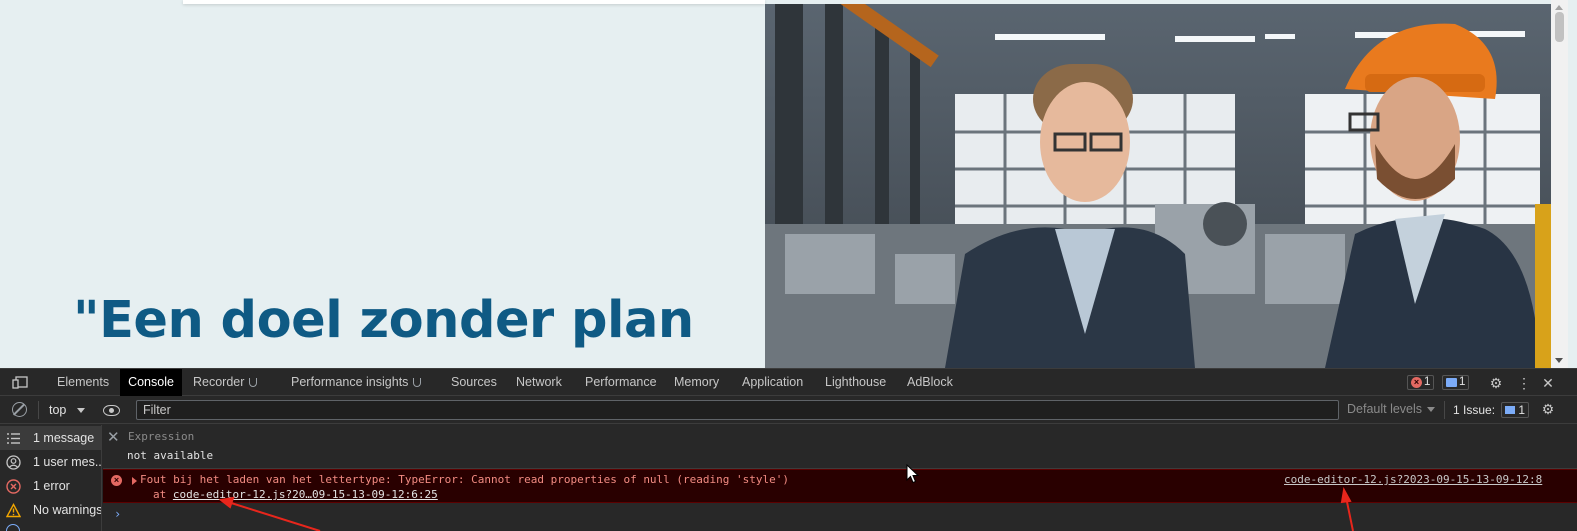  What do you see at coordinates (1559, 7) in the screenshot?
I see `scroll-up-icon` at bounding box center [1559, 7].